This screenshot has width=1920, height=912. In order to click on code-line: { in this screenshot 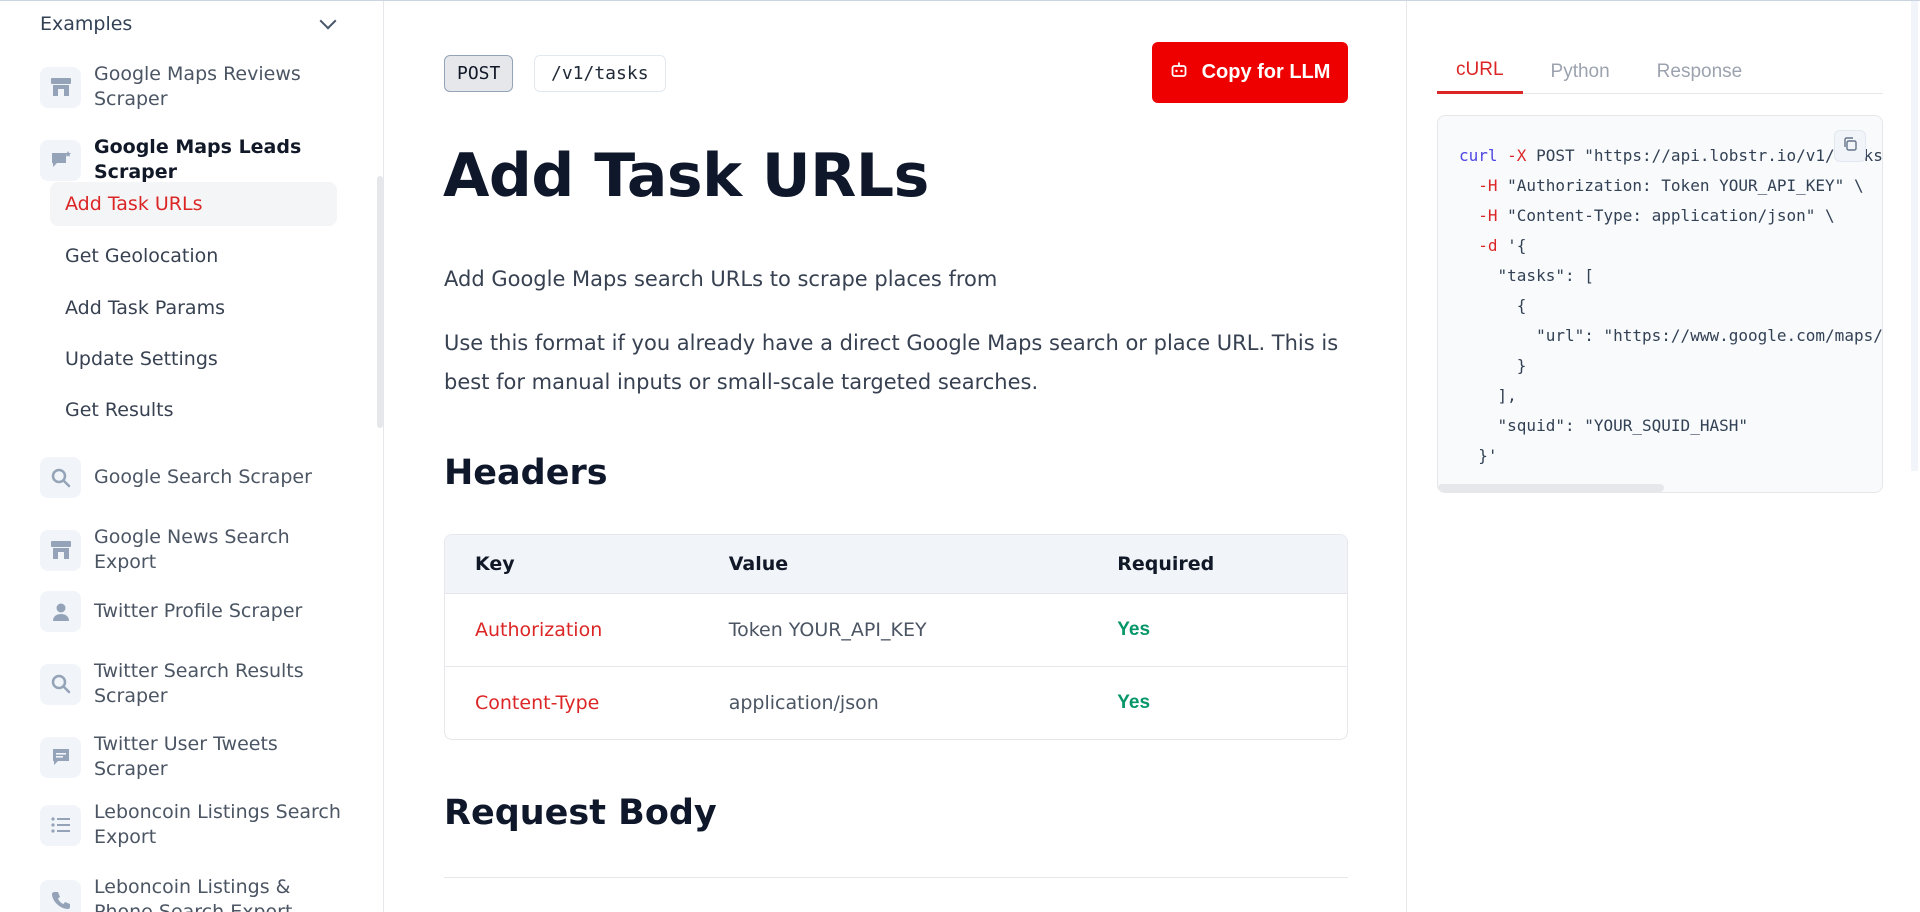, I will do `click(1670, 306)`.